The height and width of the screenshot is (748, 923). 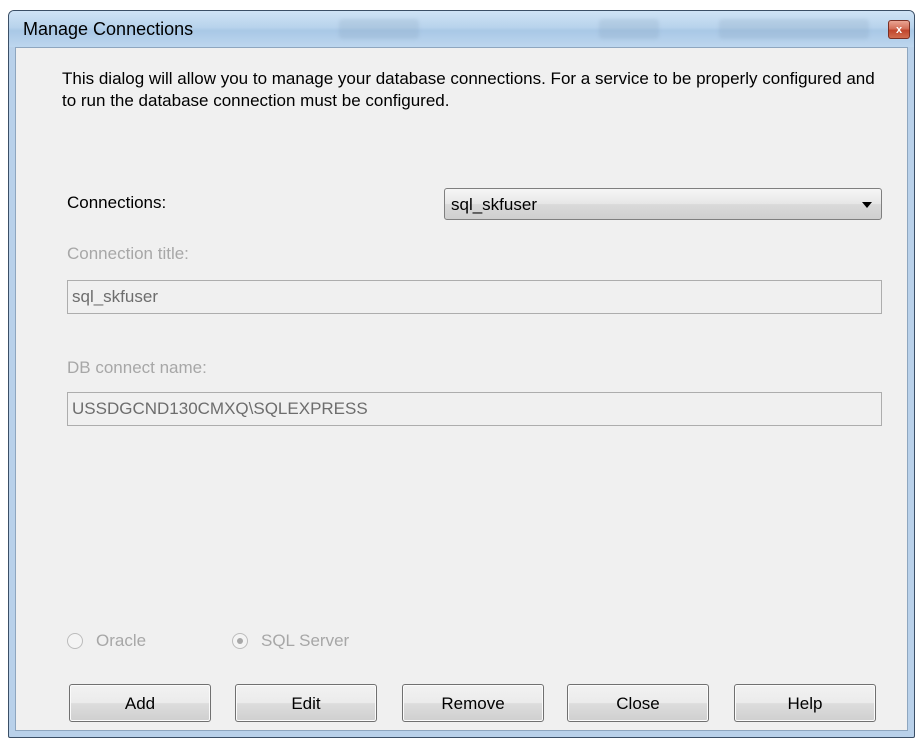 What do you see at coordinates (305, 640) in the screenshot?
I see `radio-sql-server-label: SQL Server` at bounding box center [305, 640].